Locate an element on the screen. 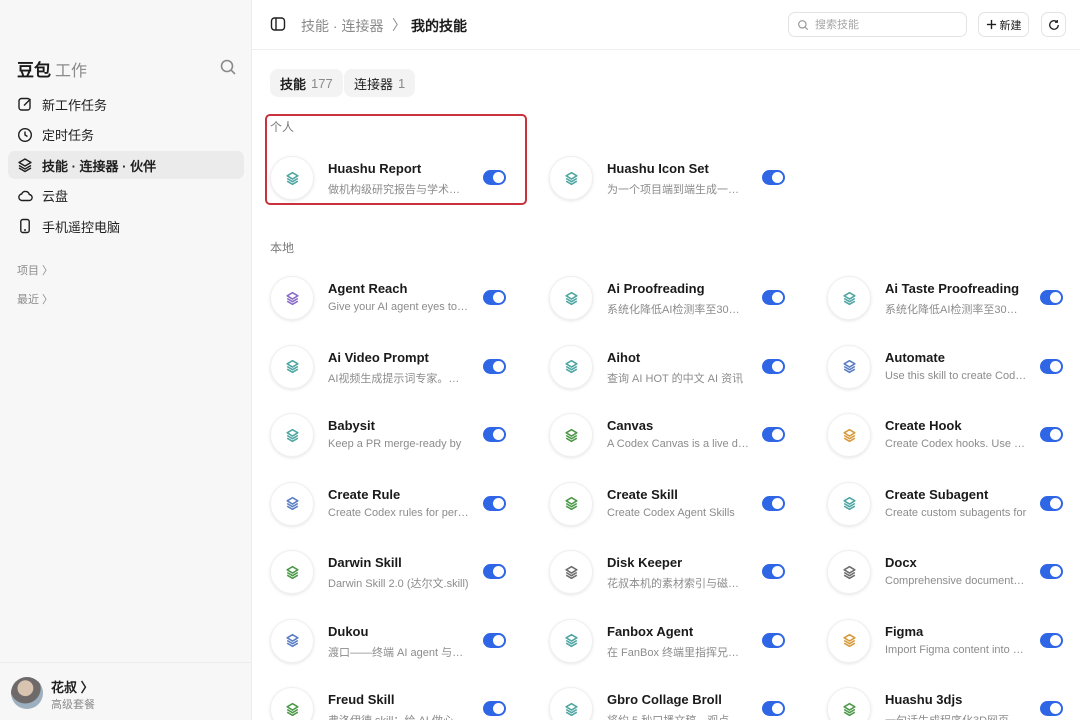 The image size is (1080, 720). sidebar-item-scheduled-tasks: 定时任务 is located at coordinates (126, 135).